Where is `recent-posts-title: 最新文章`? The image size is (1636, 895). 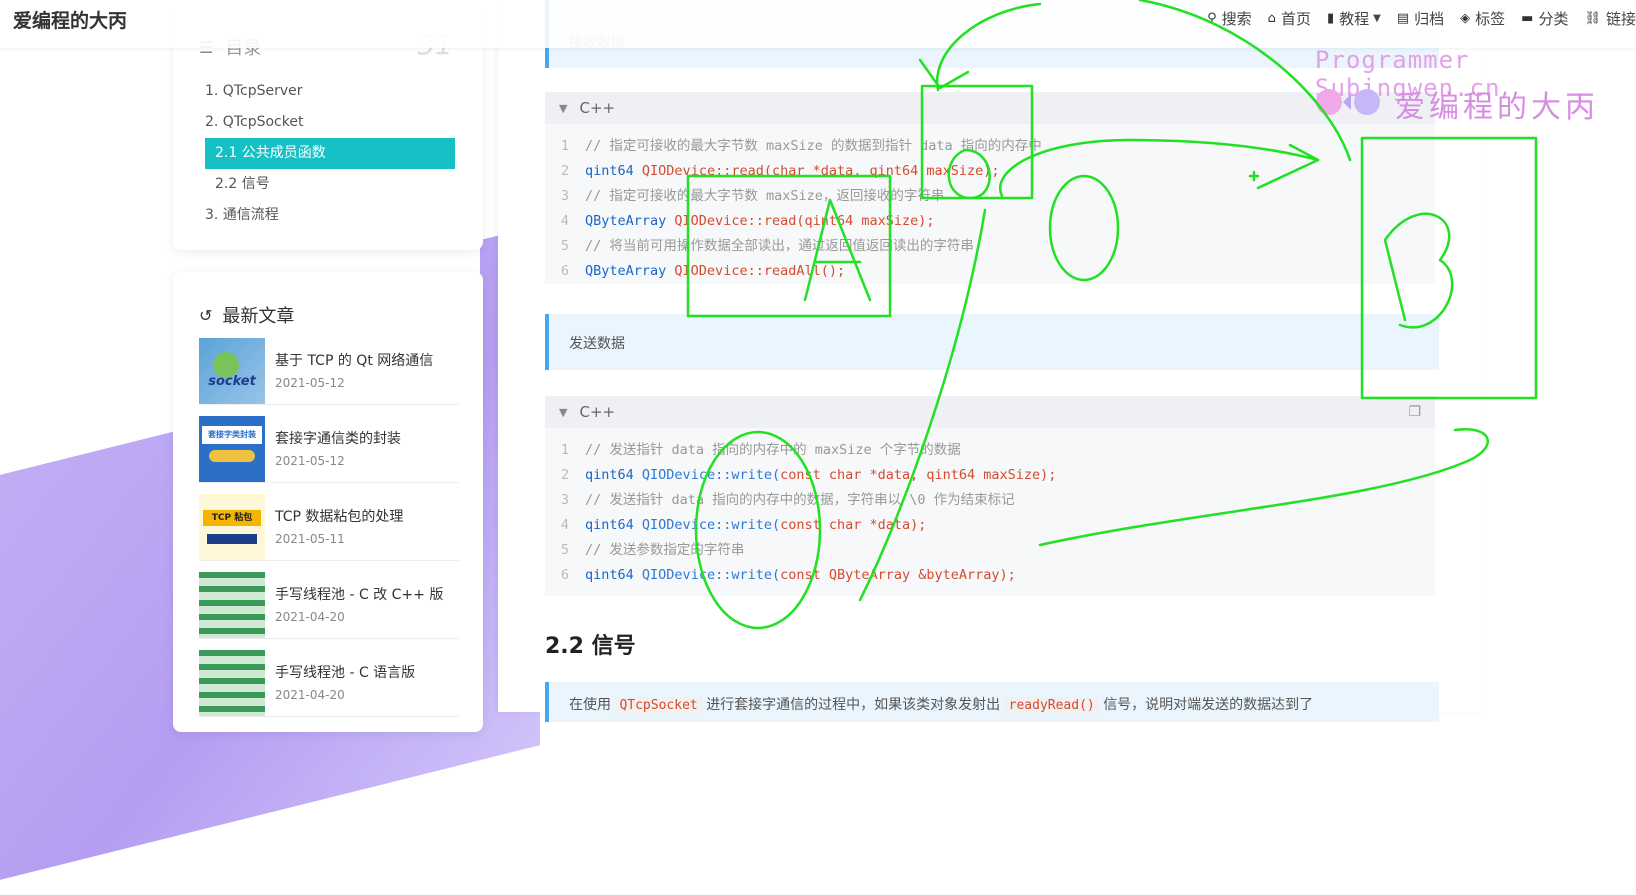 recent-posts-title: 最新文章 is located at coordinates (258, 316).